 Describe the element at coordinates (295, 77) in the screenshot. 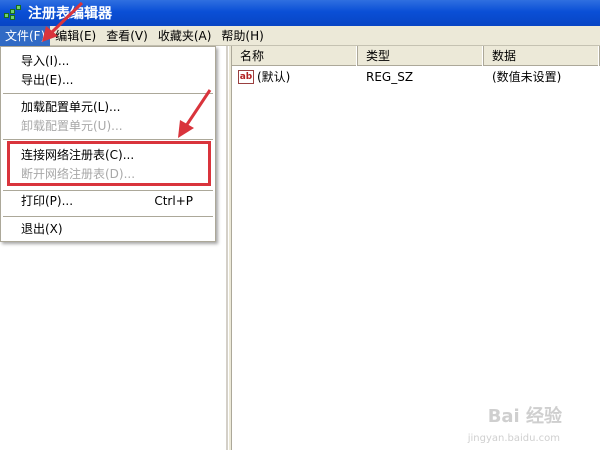

I see `value-name-cell: ab (默认)` at that location.